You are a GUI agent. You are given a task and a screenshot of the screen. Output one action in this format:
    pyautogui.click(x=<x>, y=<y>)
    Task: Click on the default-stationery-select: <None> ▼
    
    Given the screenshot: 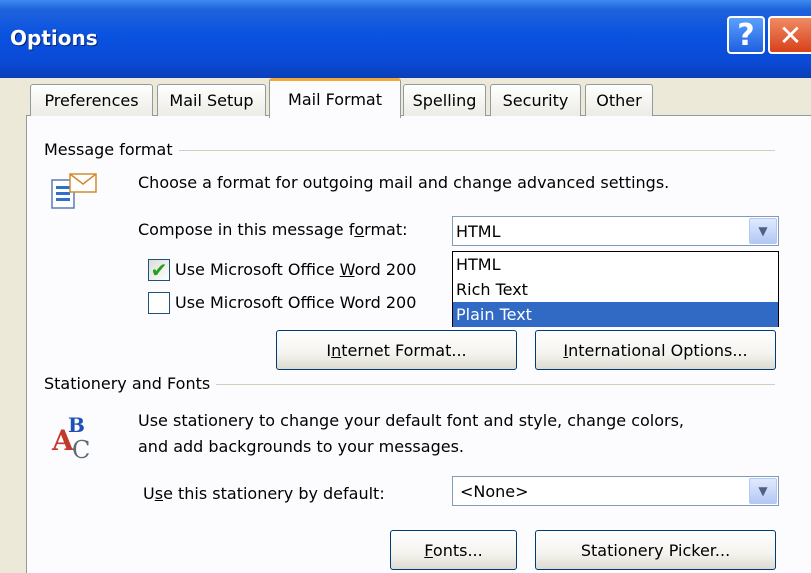 What is the action you would take?
    pyautogui.click(x=615, y=491)
    